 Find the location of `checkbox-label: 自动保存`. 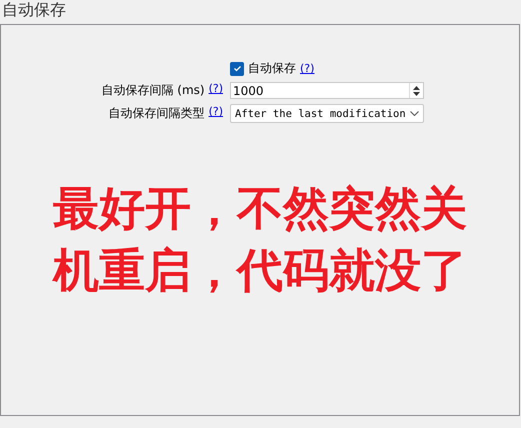

checkbox-label: 自动保存 is located at coordinates (272, 68).